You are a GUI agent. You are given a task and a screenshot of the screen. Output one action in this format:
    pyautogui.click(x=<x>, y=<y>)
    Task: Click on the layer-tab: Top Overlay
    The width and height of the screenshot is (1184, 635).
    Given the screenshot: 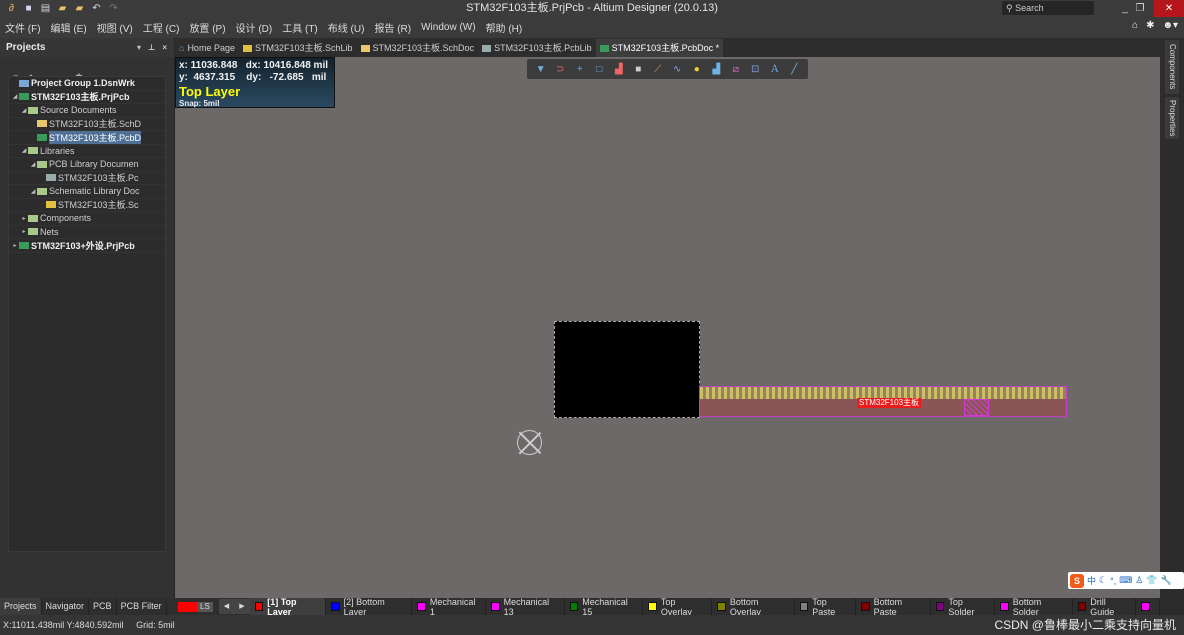 What is the action you would take?
    pyautogui.click(x=678, y=607)
    